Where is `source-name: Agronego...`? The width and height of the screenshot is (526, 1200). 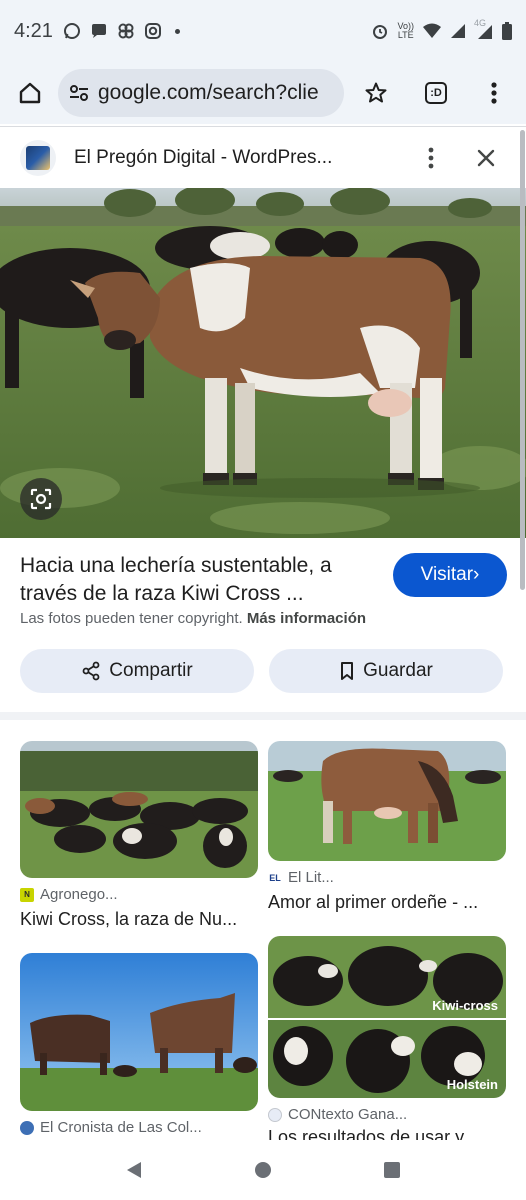 source-name: Agronego... is located at coordinates (79, 894).